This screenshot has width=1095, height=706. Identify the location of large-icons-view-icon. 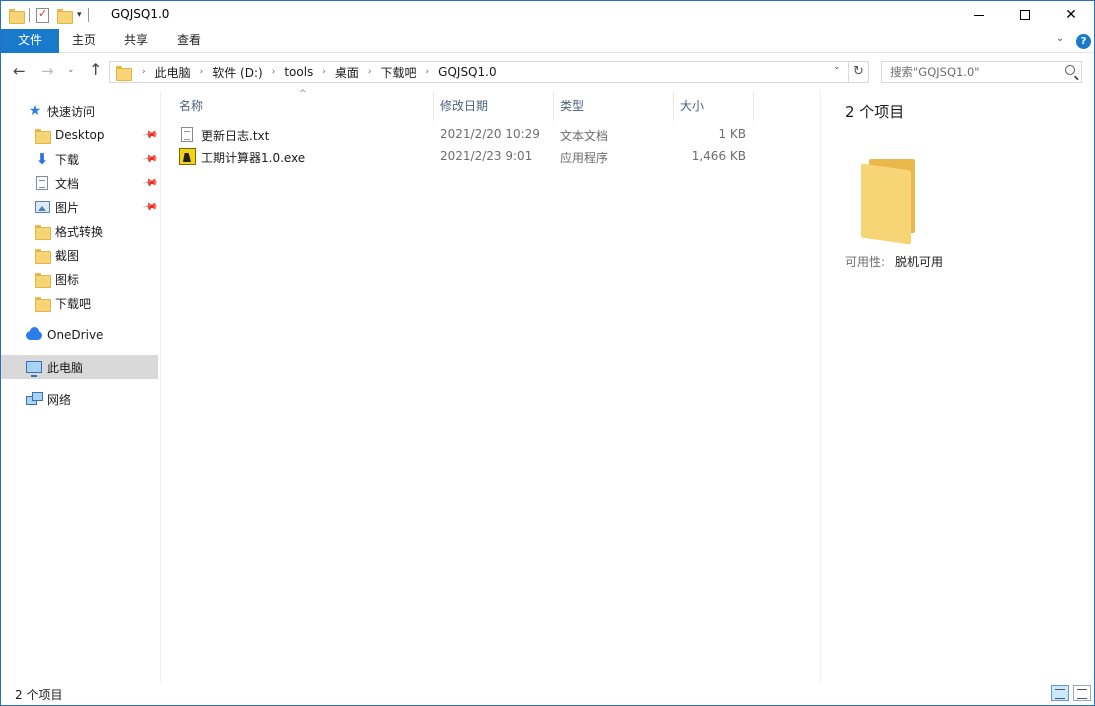
(1082, 693).